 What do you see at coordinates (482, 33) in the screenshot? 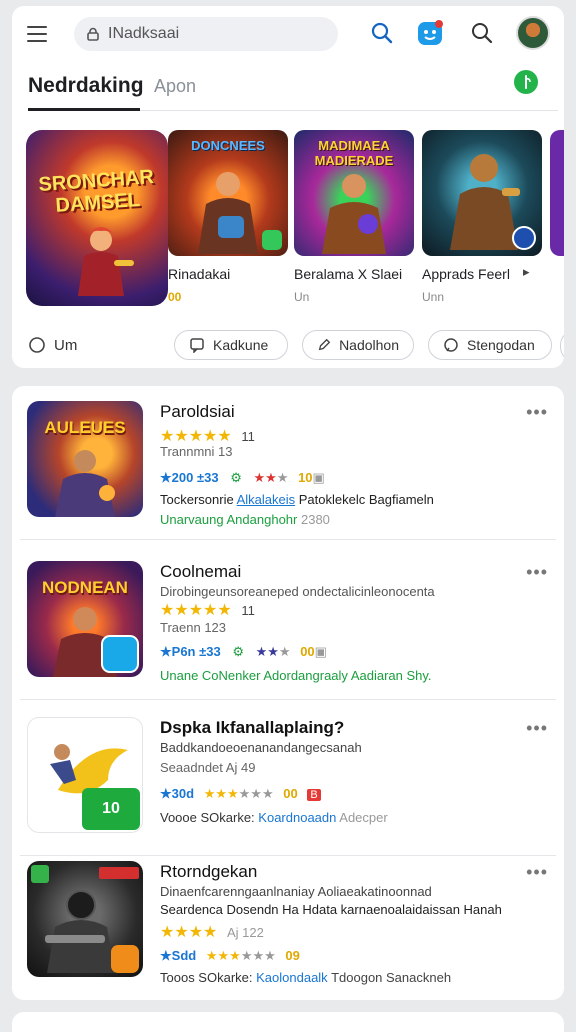
I see `search-icon-secondary` at bounding box center [482, 33].